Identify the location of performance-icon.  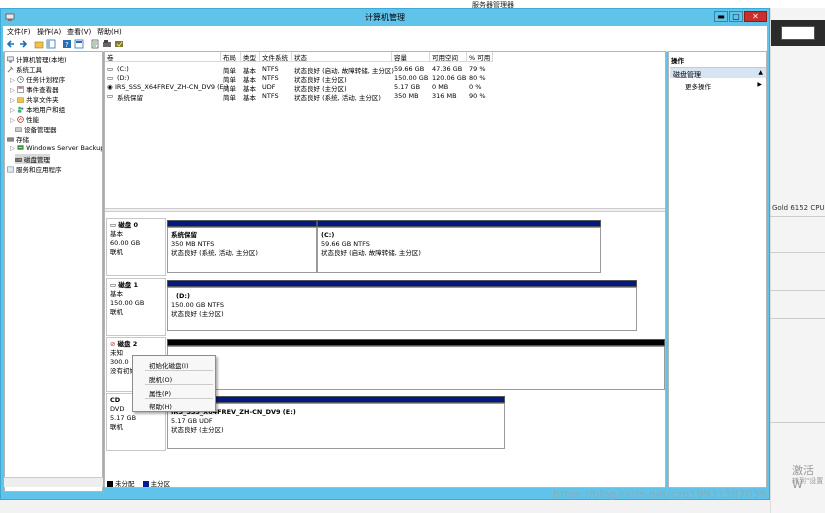
(20, 119).